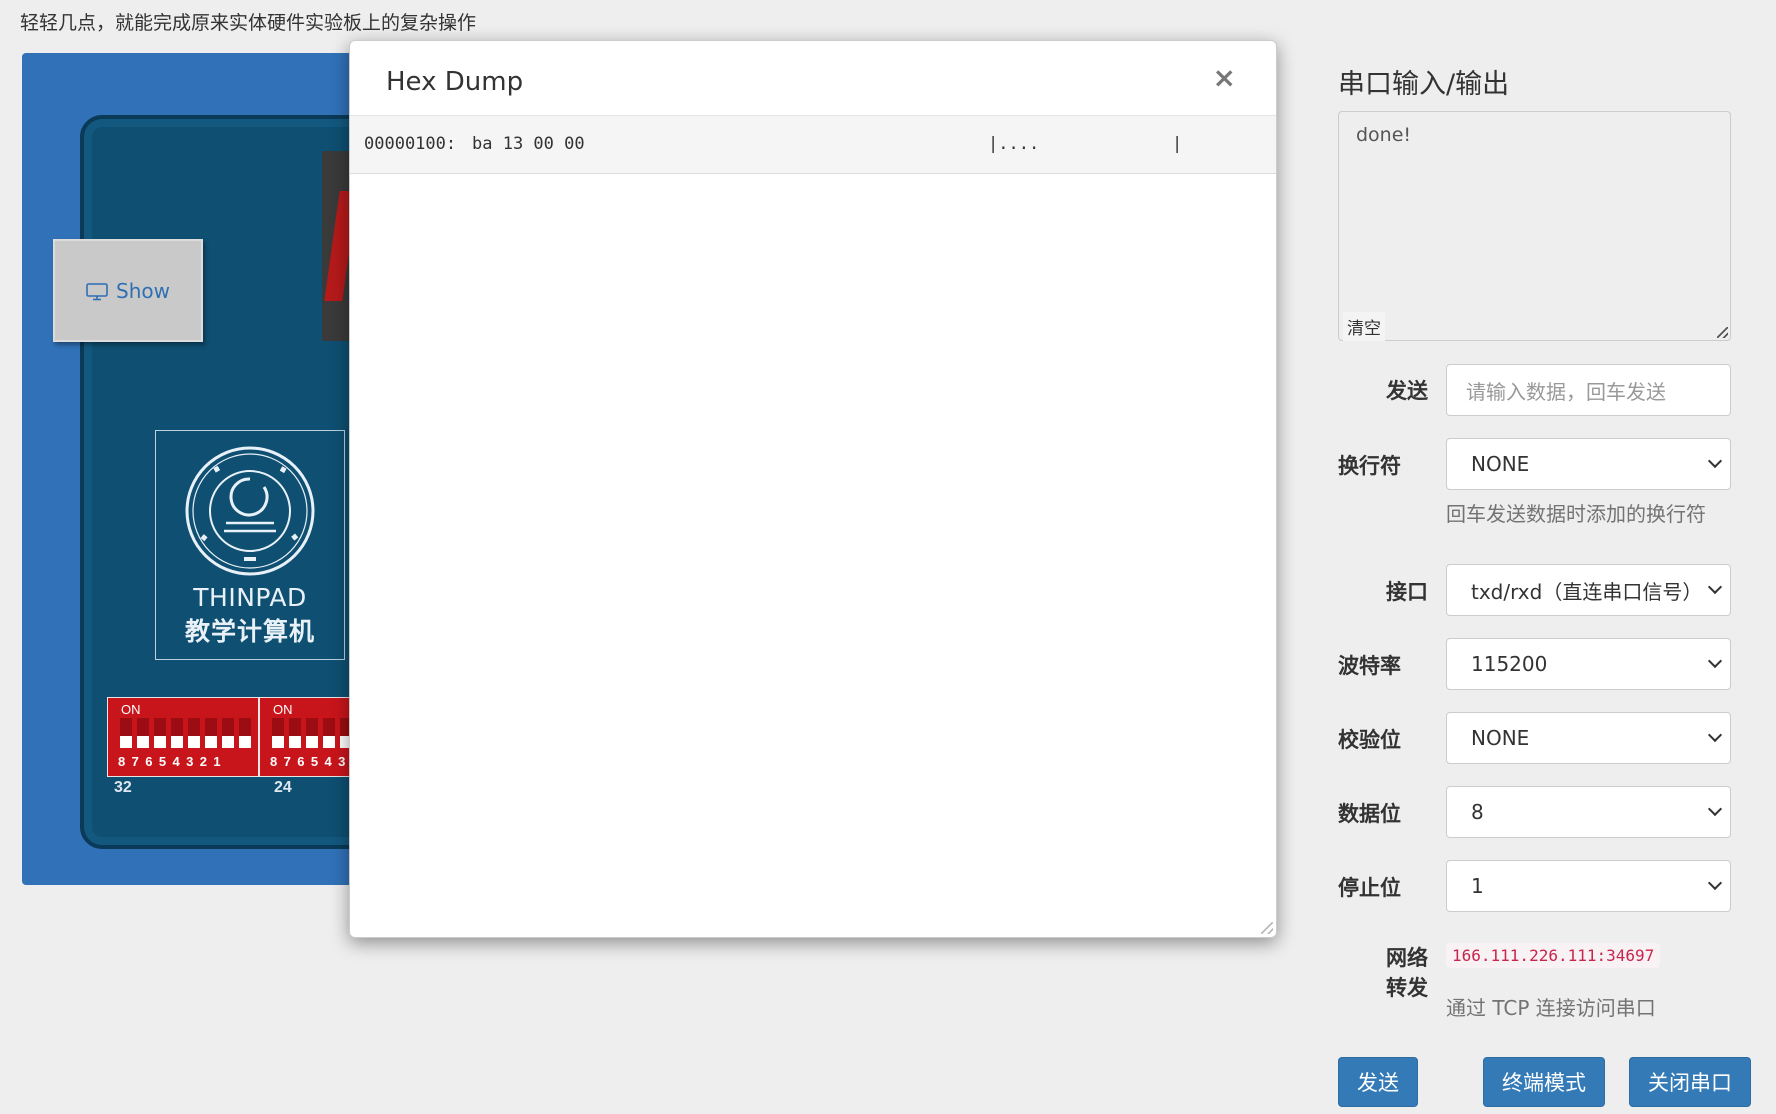 This screenshot has width=1776, height=1114. I want to click on dip-switch-bank-32: ON 87654321, so click(183, 737).